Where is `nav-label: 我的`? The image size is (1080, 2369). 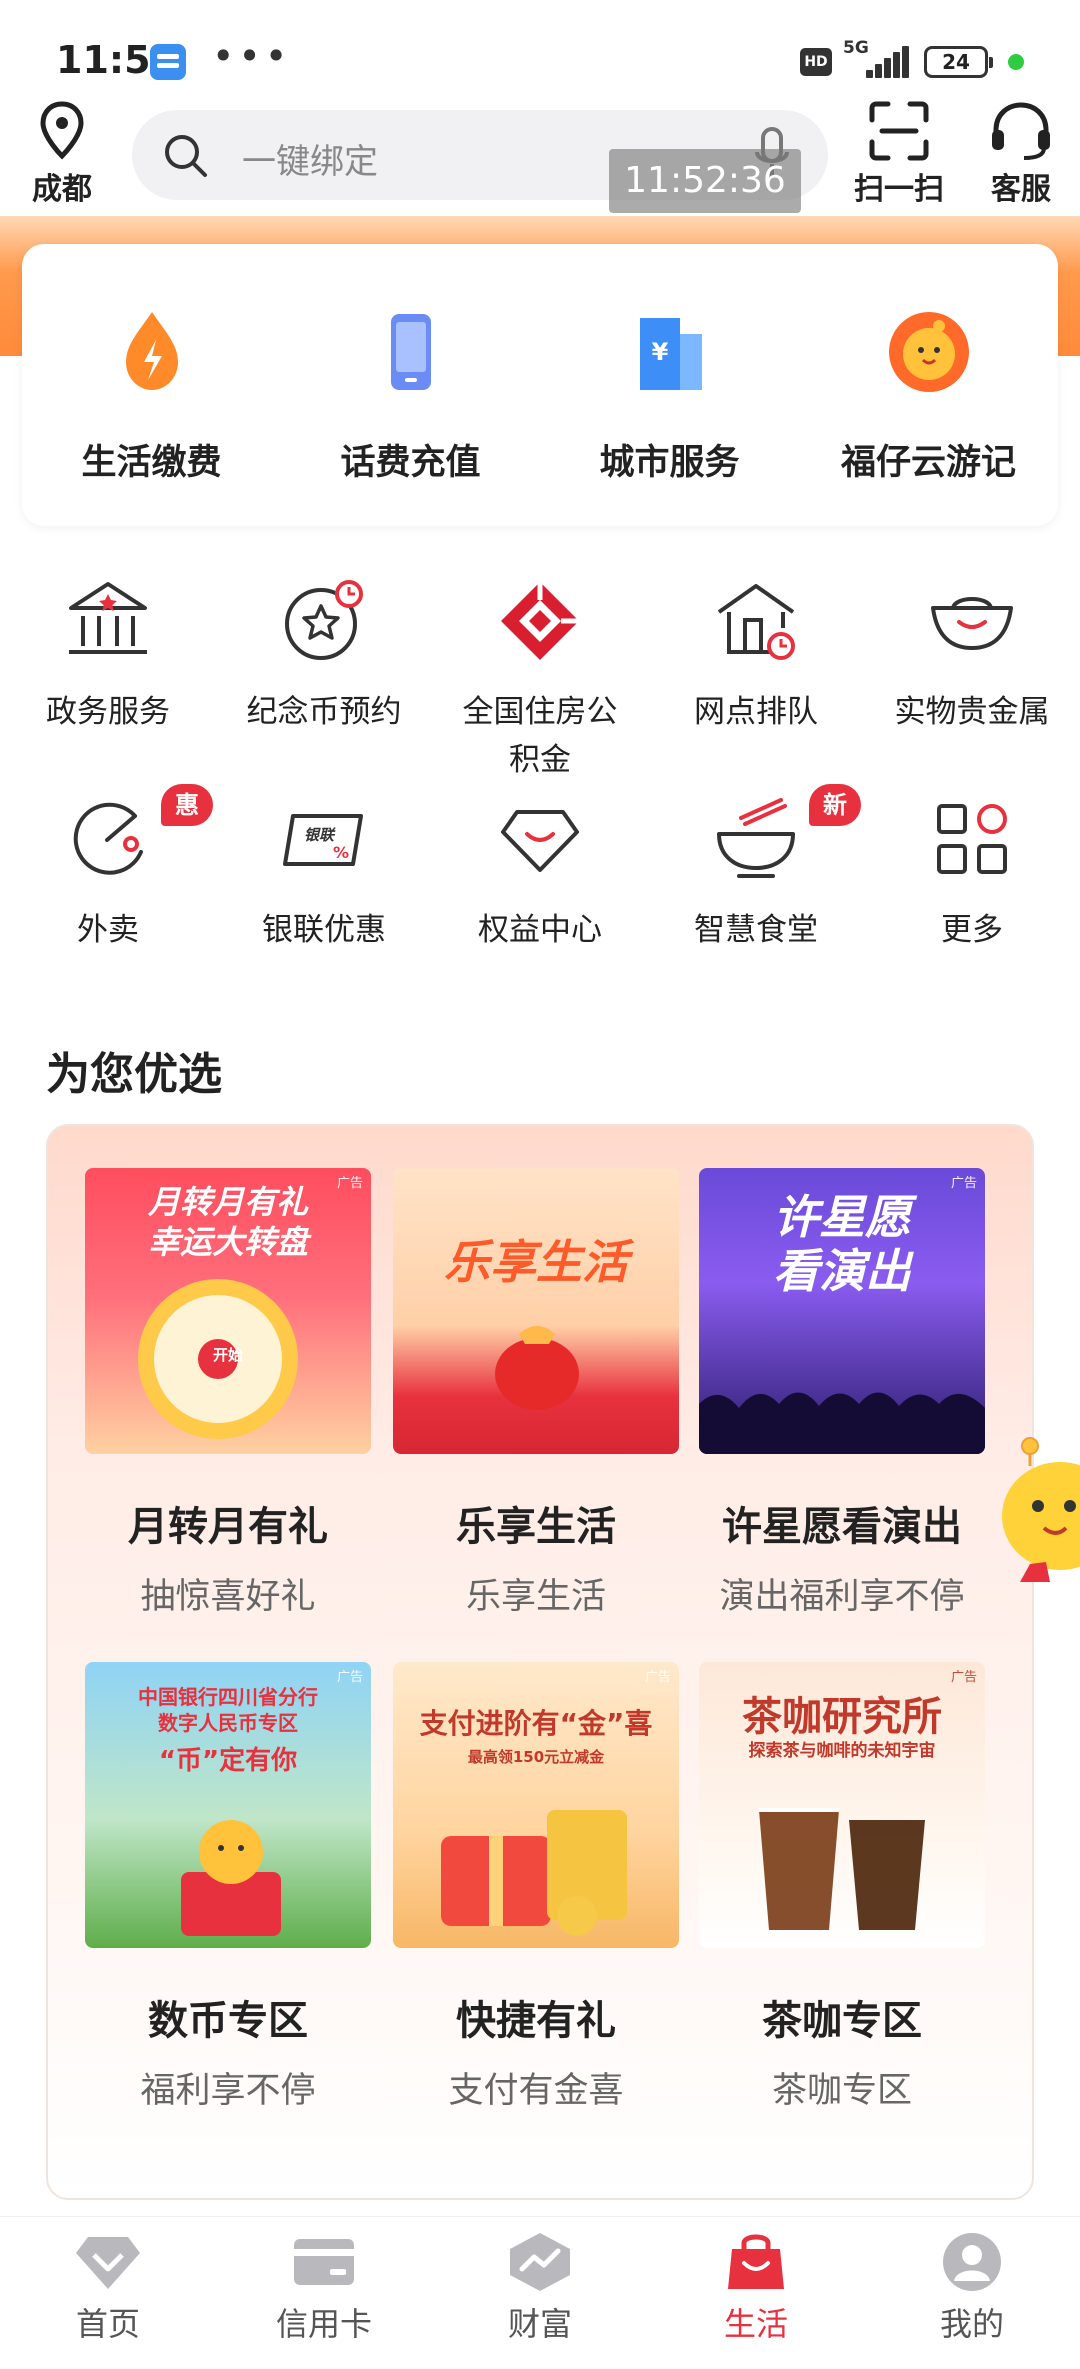
nav-label: 我的 is located at coordinates (971, 2324).